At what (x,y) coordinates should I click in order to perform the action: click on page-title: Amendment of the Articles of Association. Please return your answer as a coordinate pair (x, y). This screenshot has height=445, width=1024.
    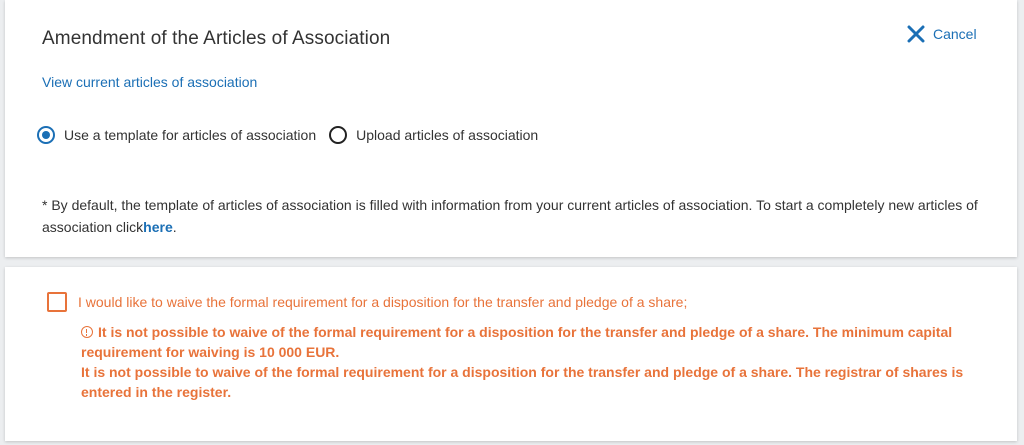
    Looking at the image, I should click on (216, 38).